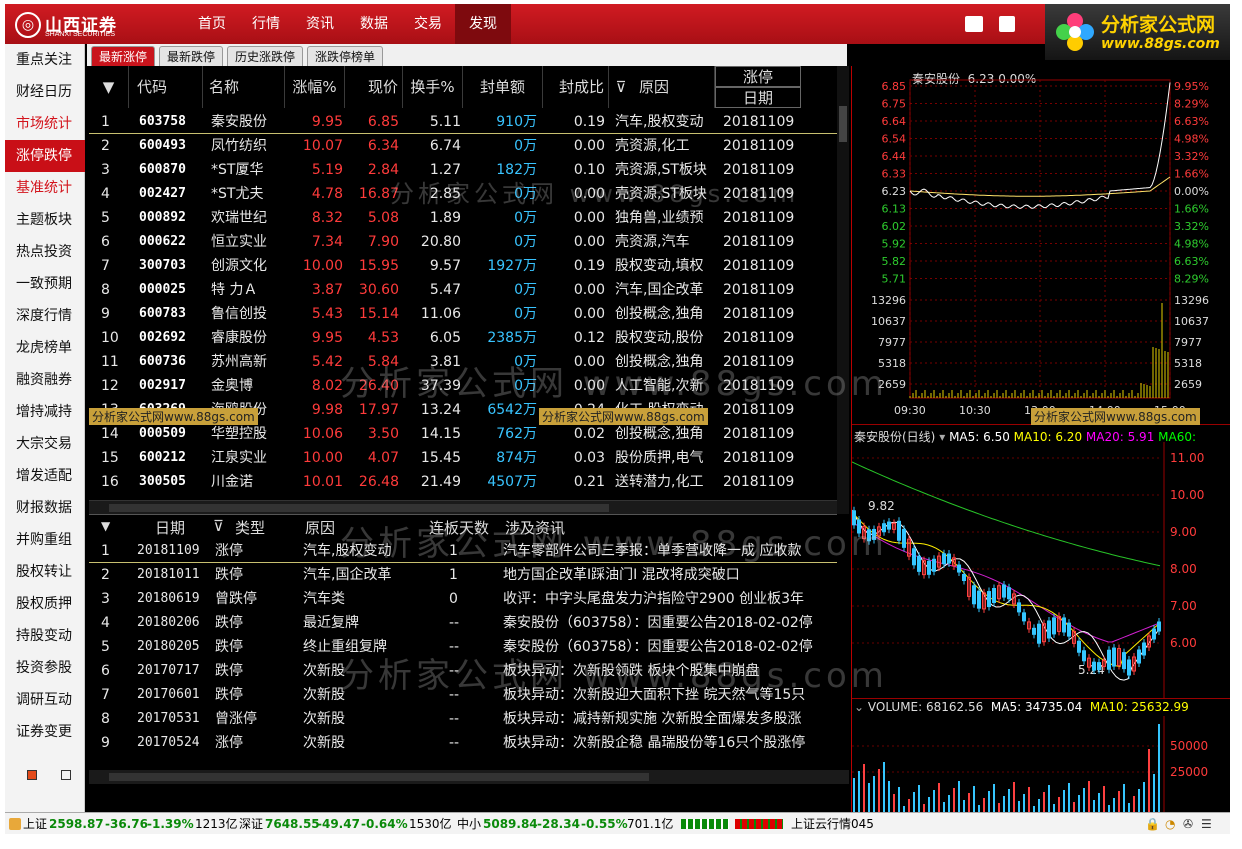 The width and height of the screenshot is (1242, 849). What do you see at coordinates (1007, 24) in the screenshot?
I see `book-icon` at bounding box center [1007, 24].